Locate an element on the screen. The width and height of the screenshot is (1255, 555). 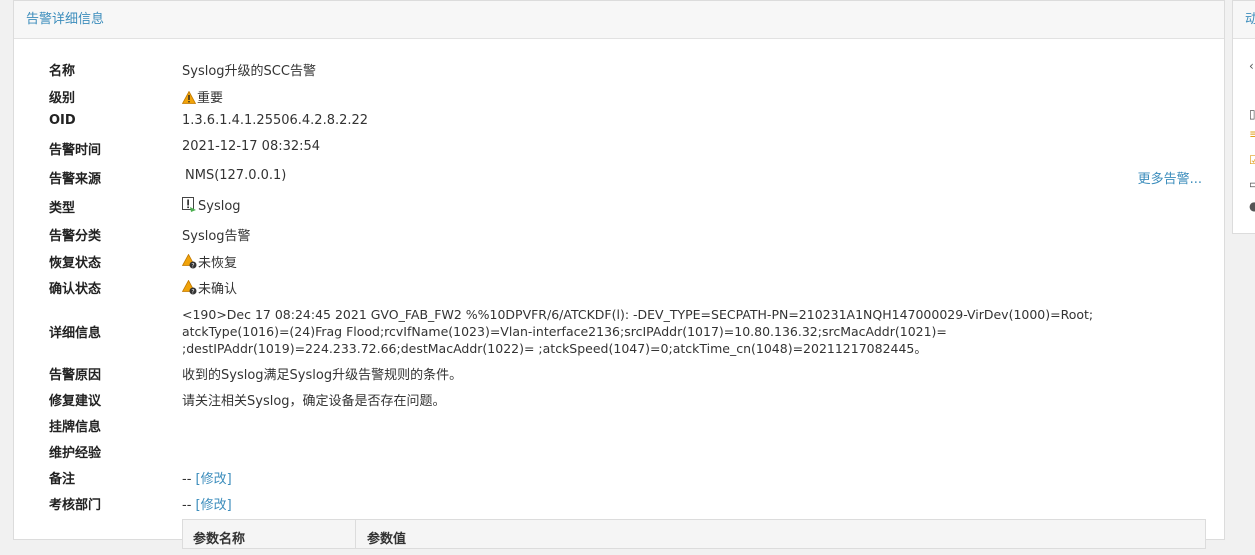
recovery-value: 未恢复 is located at coordinates (218, 263).